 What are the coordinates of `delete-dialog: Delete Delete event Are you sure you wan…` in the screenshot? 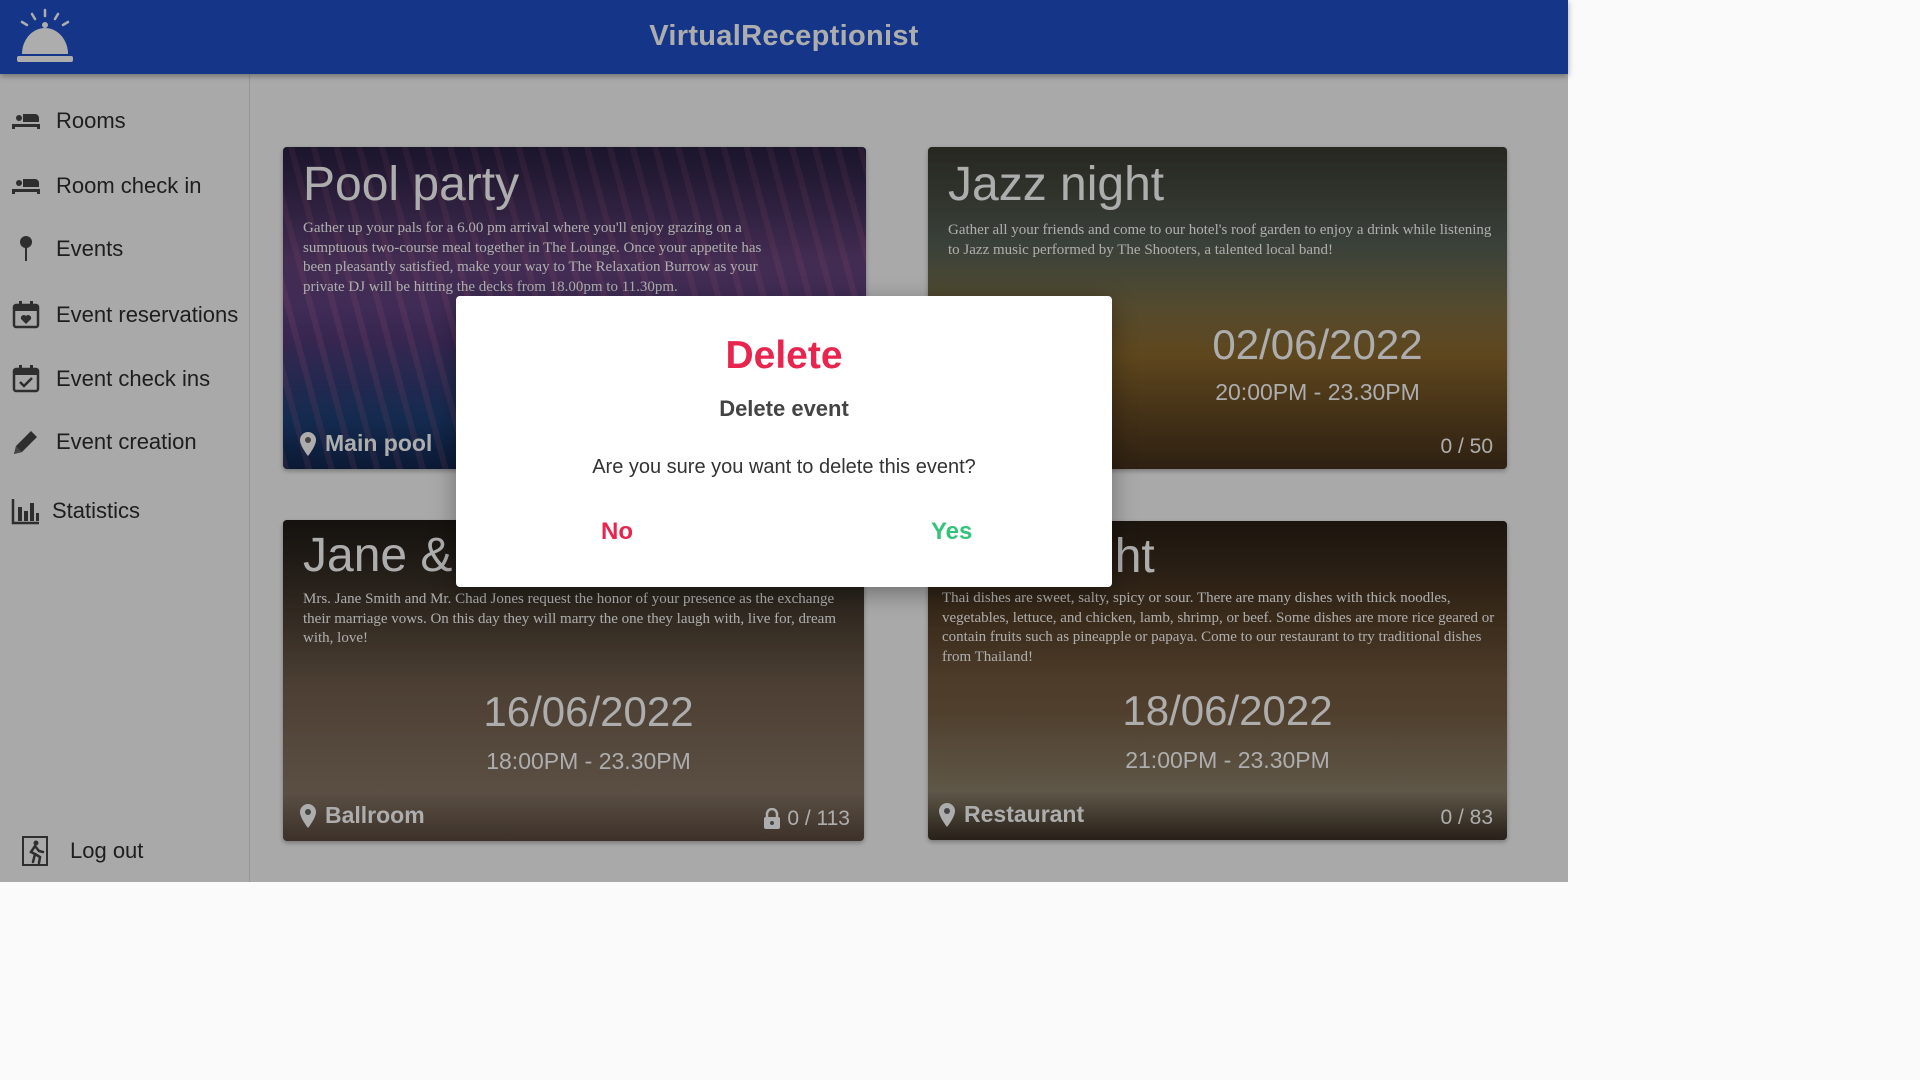 It's located at (784, 441).